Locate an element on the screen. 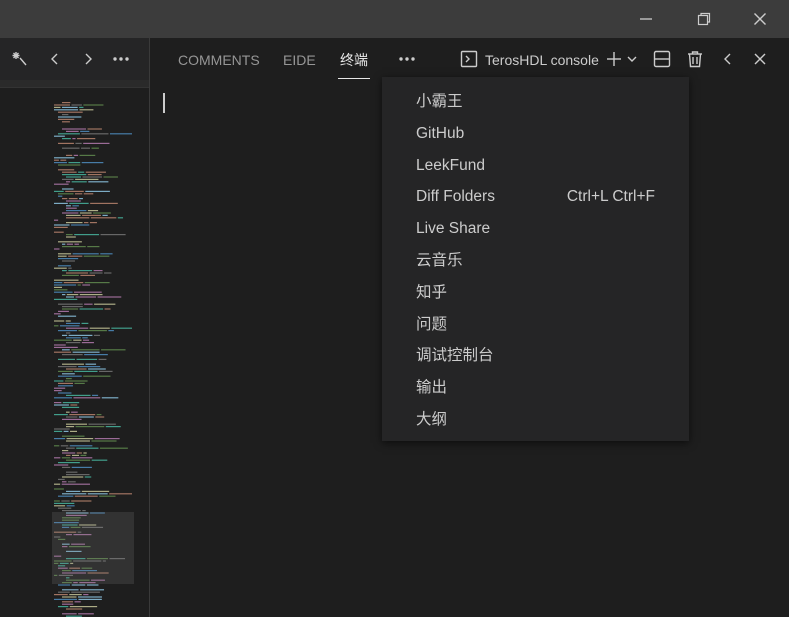 The height and width of the screenshot is (617, 789). minimap-slider is located at coordinates (93, 548).